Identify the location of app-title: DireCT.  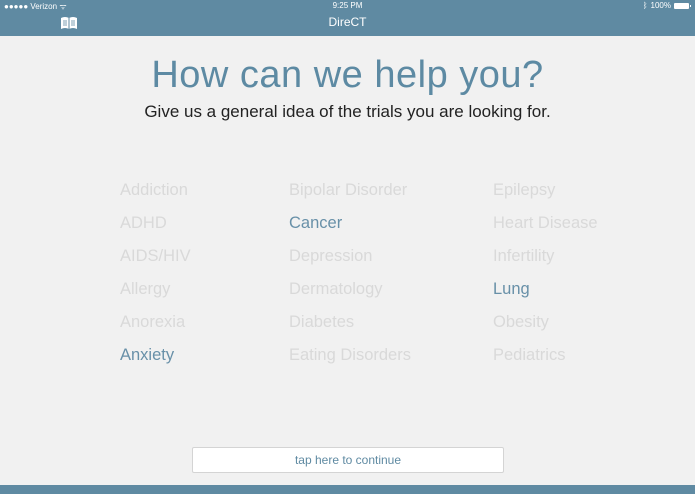
(347, 22).